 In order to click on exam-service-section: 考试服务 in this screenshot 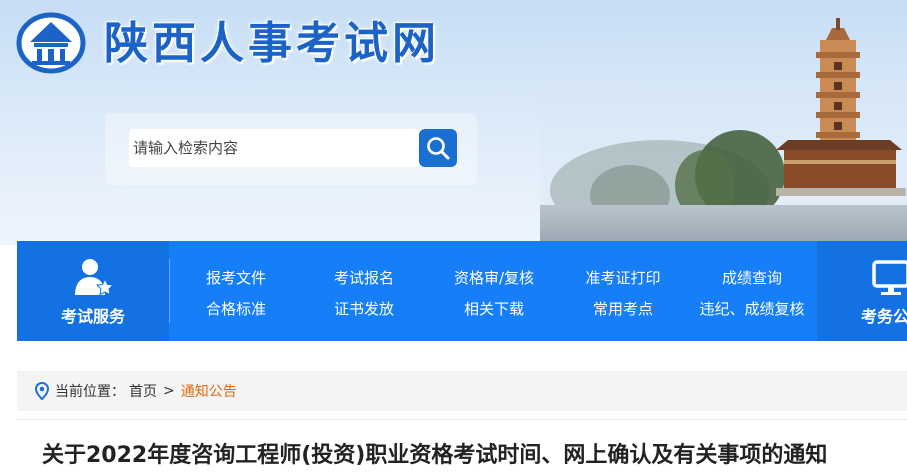, I will do `click(93, 291)`.